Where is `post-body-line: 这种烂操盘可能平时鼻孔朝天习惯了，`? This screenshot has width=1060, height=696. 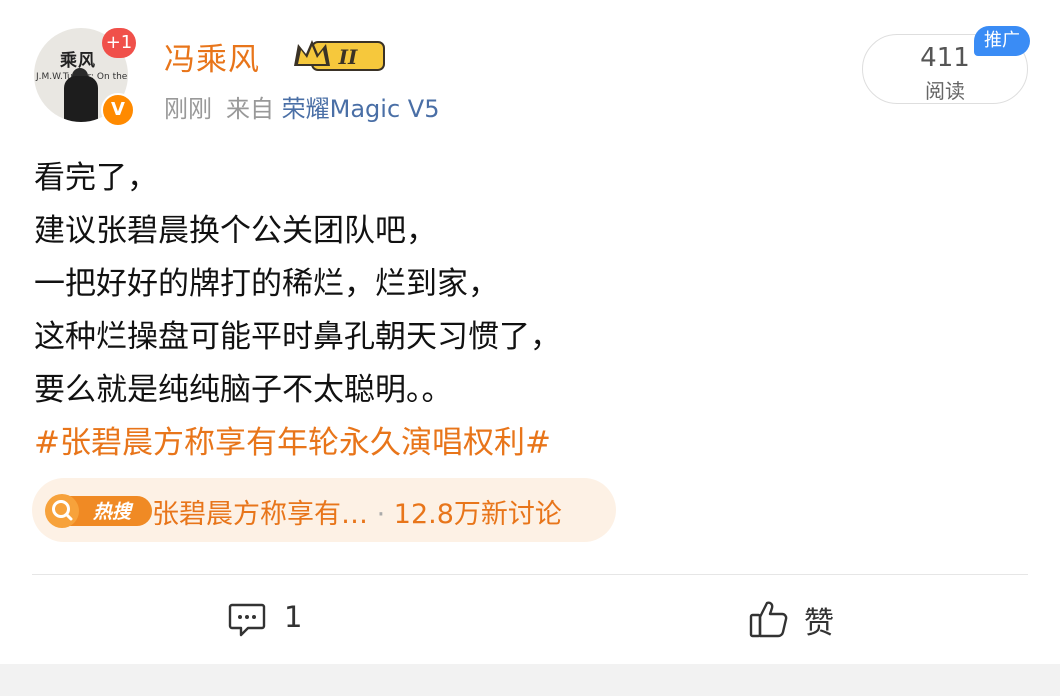 post-body-line: 这种烂操盘可能平时鼻孔朝天习惯了， is located at coordinates (297, 337).